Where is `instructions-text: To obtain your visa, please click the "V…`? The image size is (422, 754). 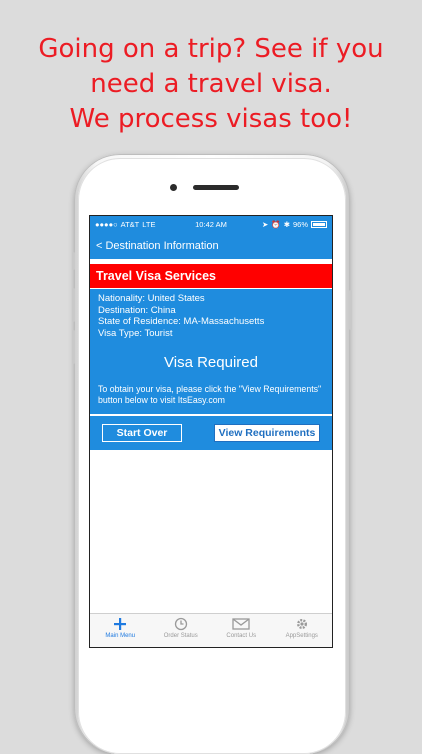 instructions-text: To obtain your visa, please click the "V… is located at coordinates (210, 394).